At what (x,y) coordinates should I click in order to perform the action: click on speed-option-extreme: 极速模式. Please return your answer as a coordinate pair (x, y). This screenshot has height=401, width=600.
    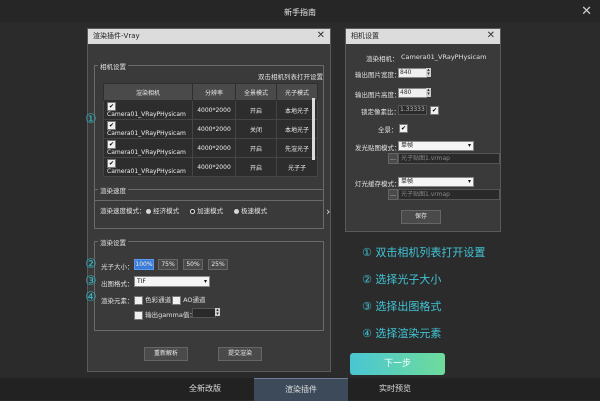
    Looking at the image, I should click on (250, 210).